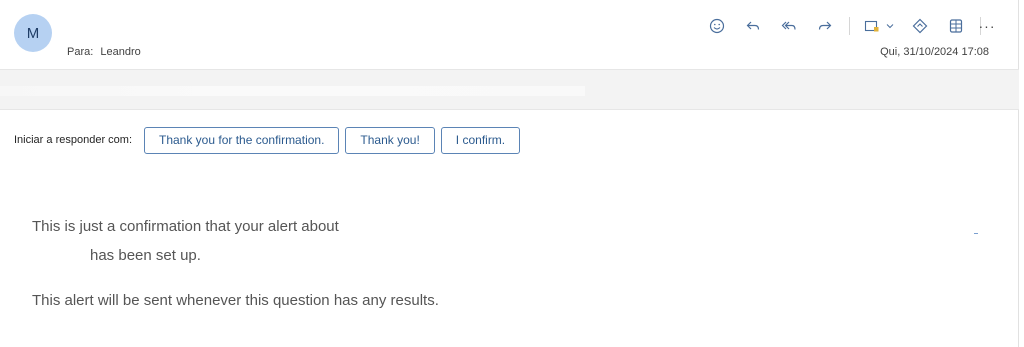 The width and height of the screenshot is (1024, 347). Describe the element at coordinates (145, 255) in the screenshot. I see `body-line-2: has been set up.` at that location.